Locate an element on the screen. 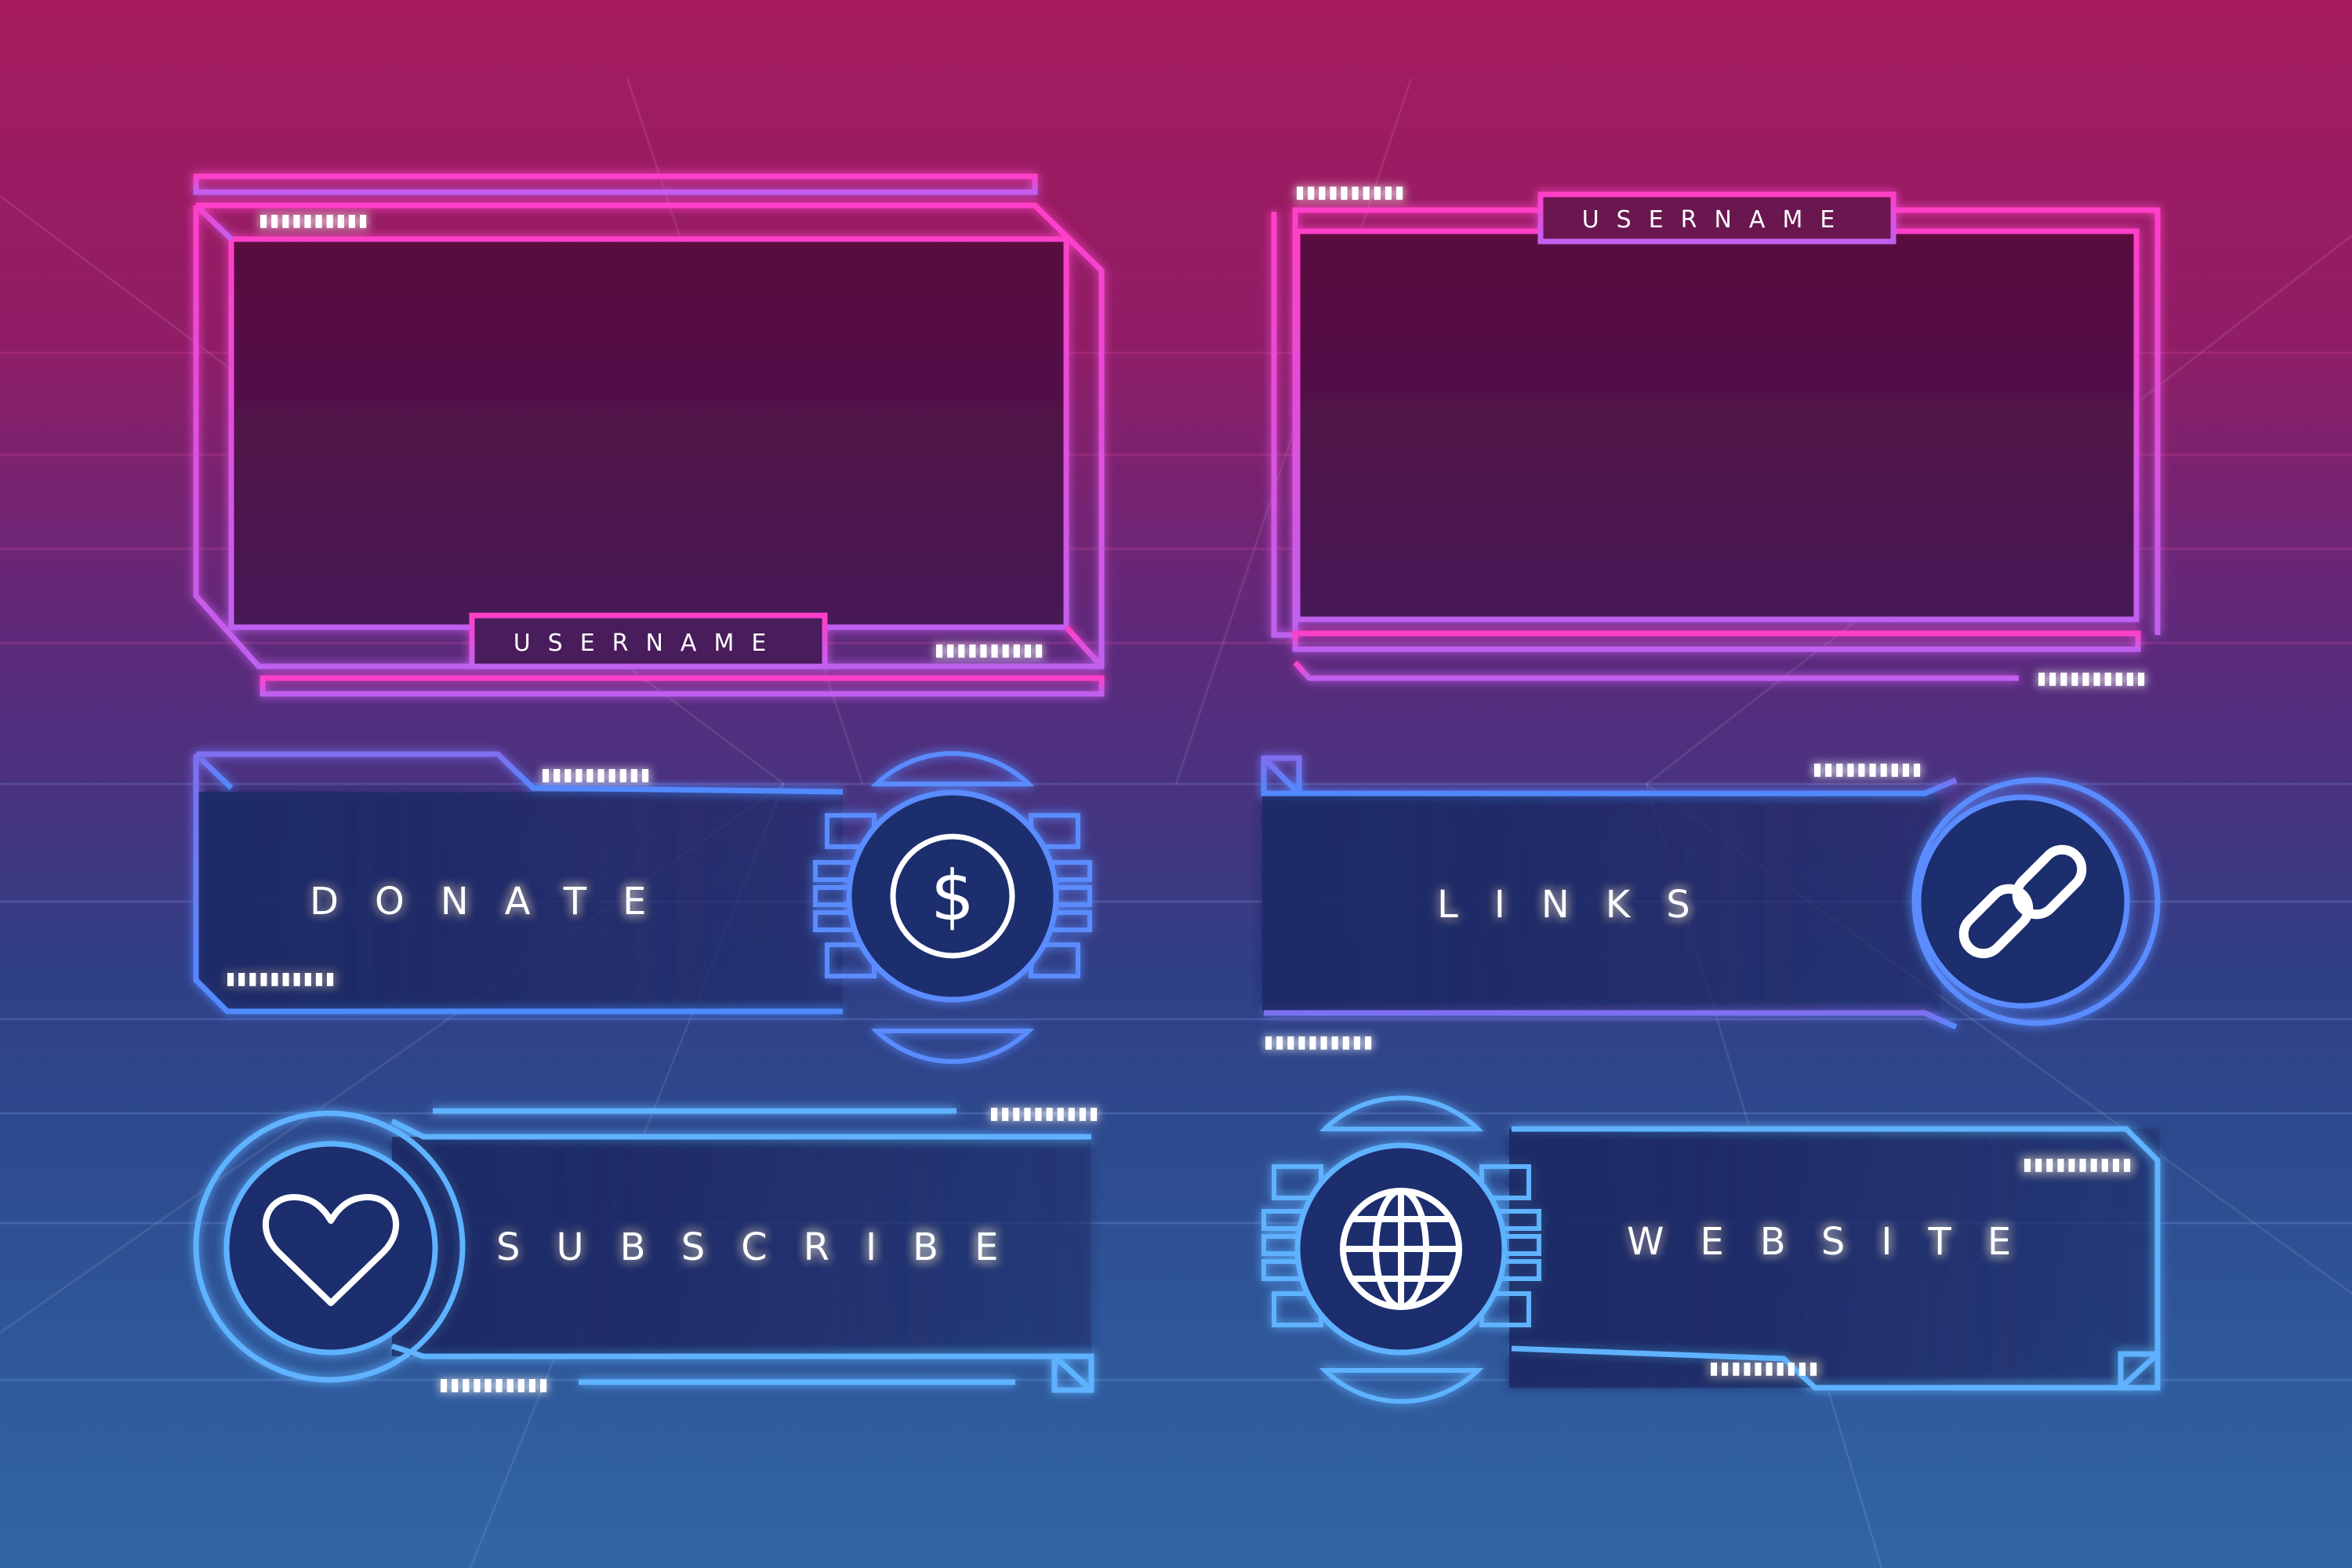 The image size is (2352, 1568). globe-icon is located at coordinates (1401, 1249).